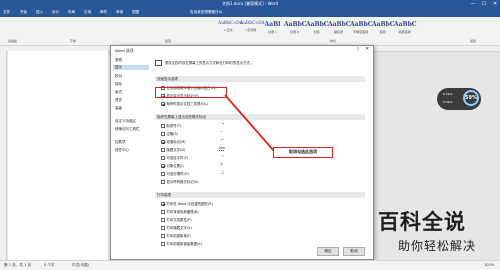  What do you see at coordinates (303, 152) in the screenshot?
I see `annotation-callout: 取消勾选此选项` at bounding box center [303, 152].